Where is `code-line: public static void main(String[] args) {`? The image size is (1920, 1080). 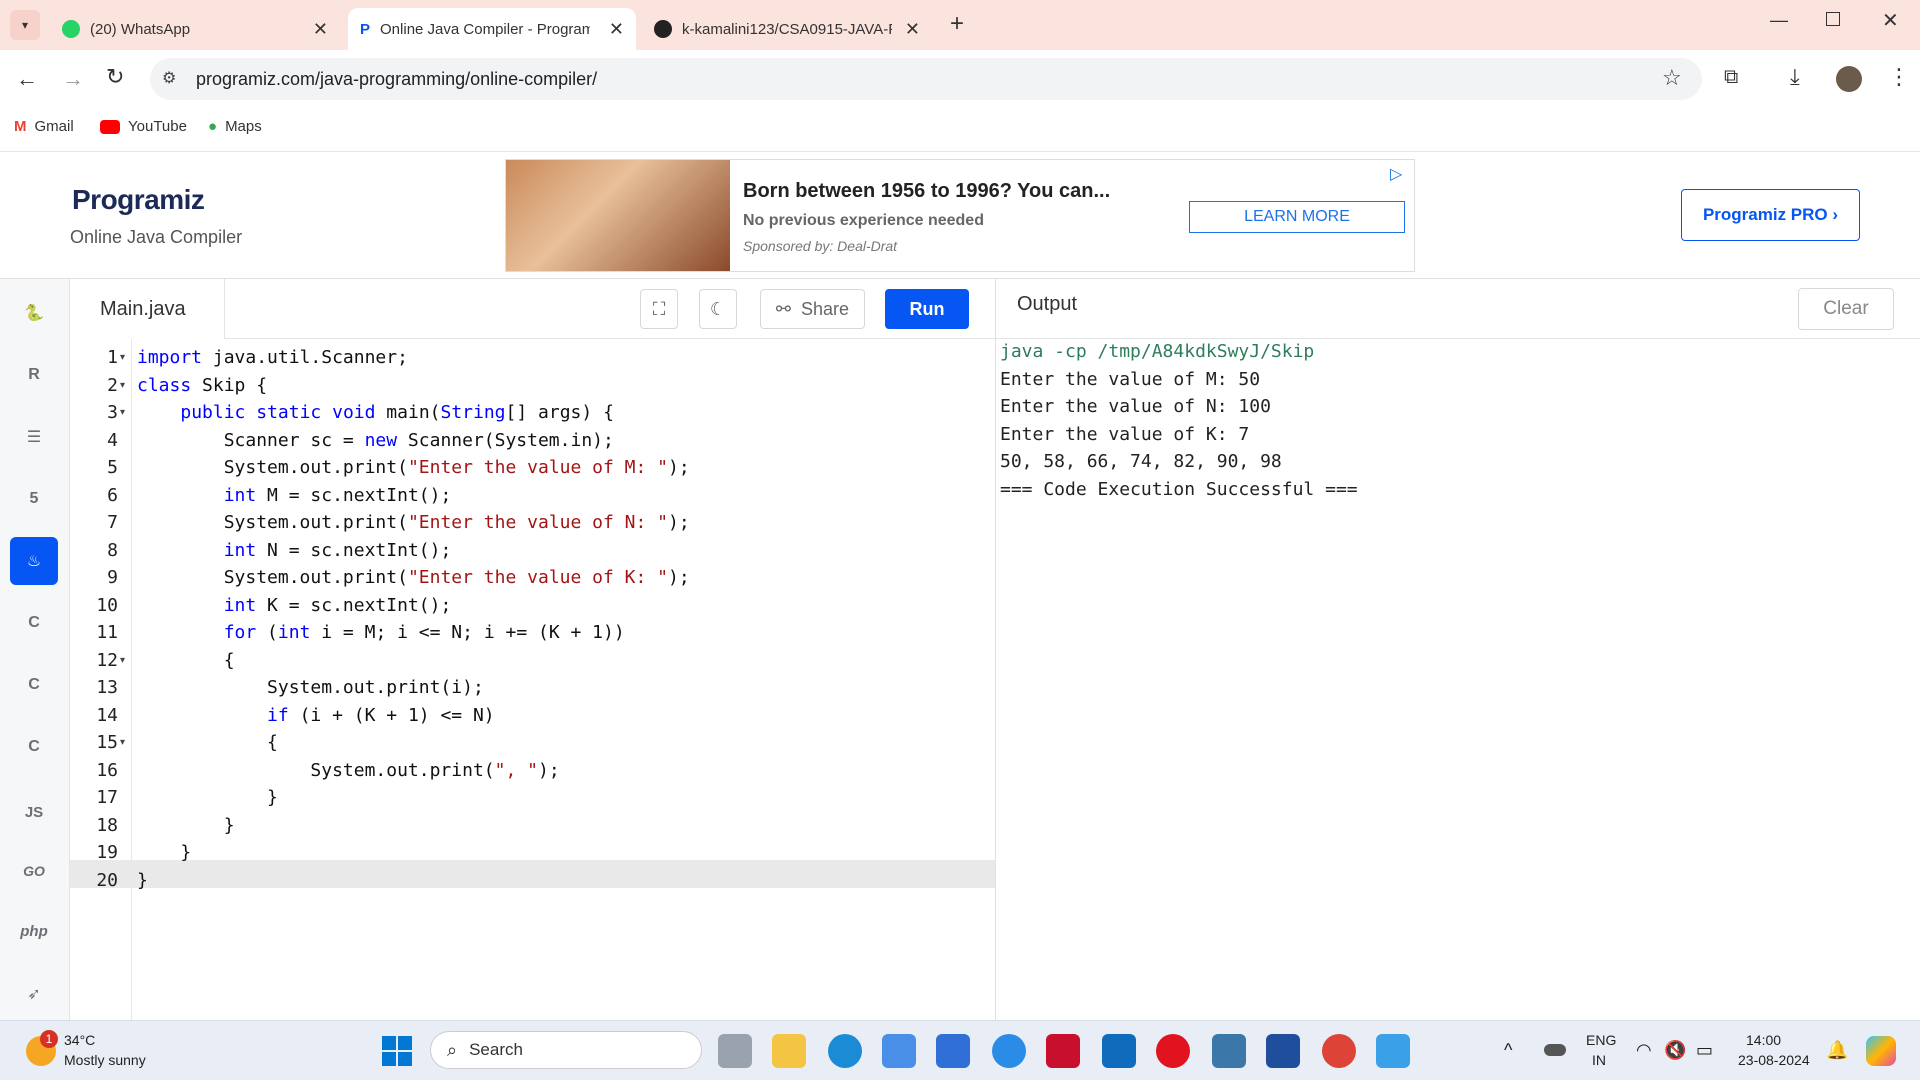 code-line: public static void main(String[] args) { is located at coordinates (375, 413).